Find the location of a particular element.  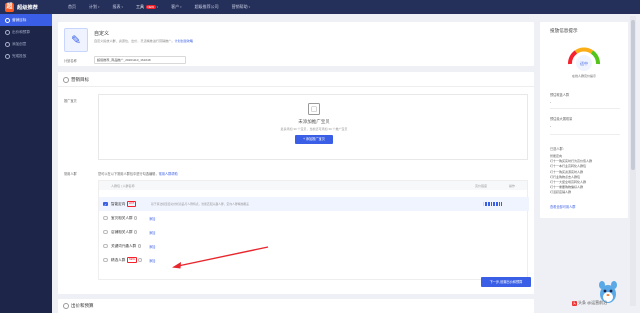

row-name: 精选人群 NEW? is located at coordinates (126, 260).